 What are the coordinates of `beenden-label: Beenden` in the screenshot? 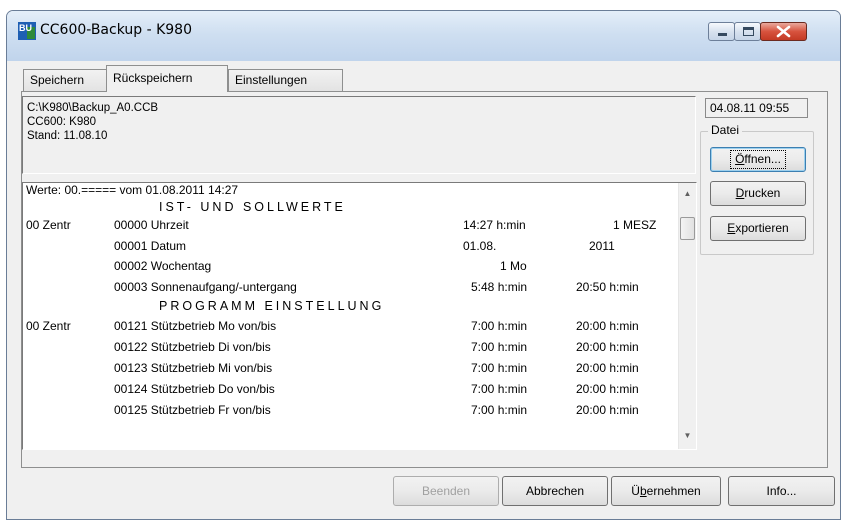 It's located at (446, 491).